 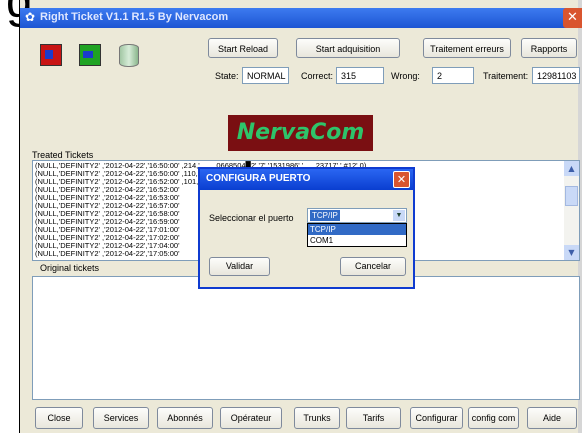 What do you see at coordinates (325, 215) in the screenshot?
I see `port-select-value: TCP/IP` at bounding box center [325, 215].